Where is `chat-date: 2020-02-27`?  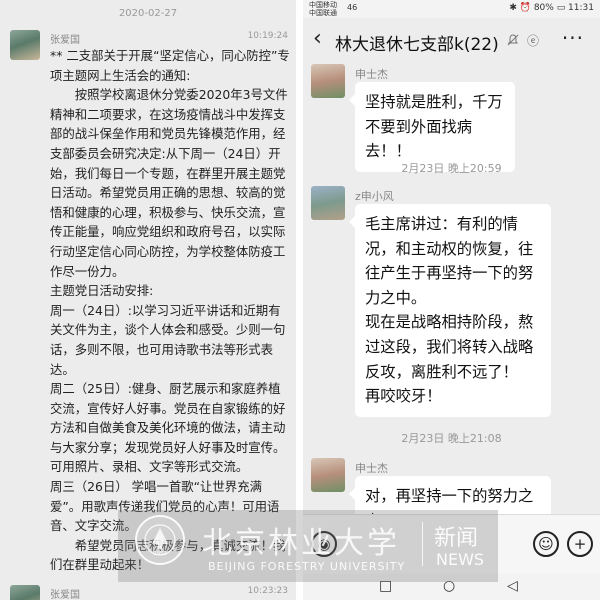 chat-date: 2020-02-27 is located at coordinates (148, 13).